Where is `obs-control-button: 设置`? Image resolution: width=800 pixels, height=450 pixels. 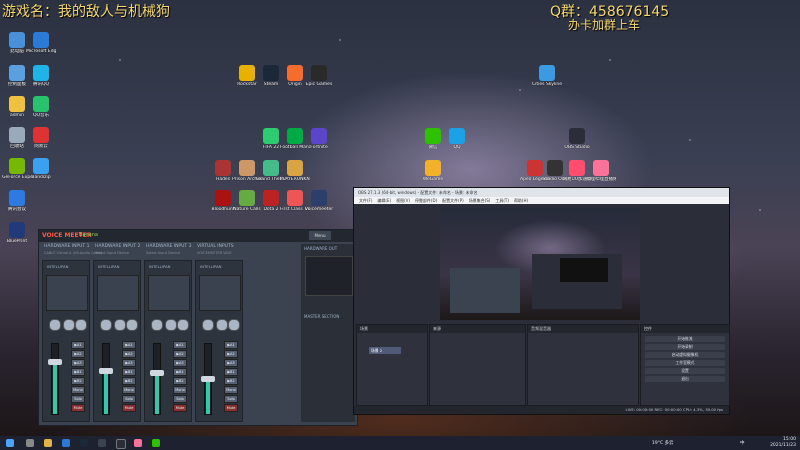
obs-control-button: 设置 is located at coordinates (685, 371).